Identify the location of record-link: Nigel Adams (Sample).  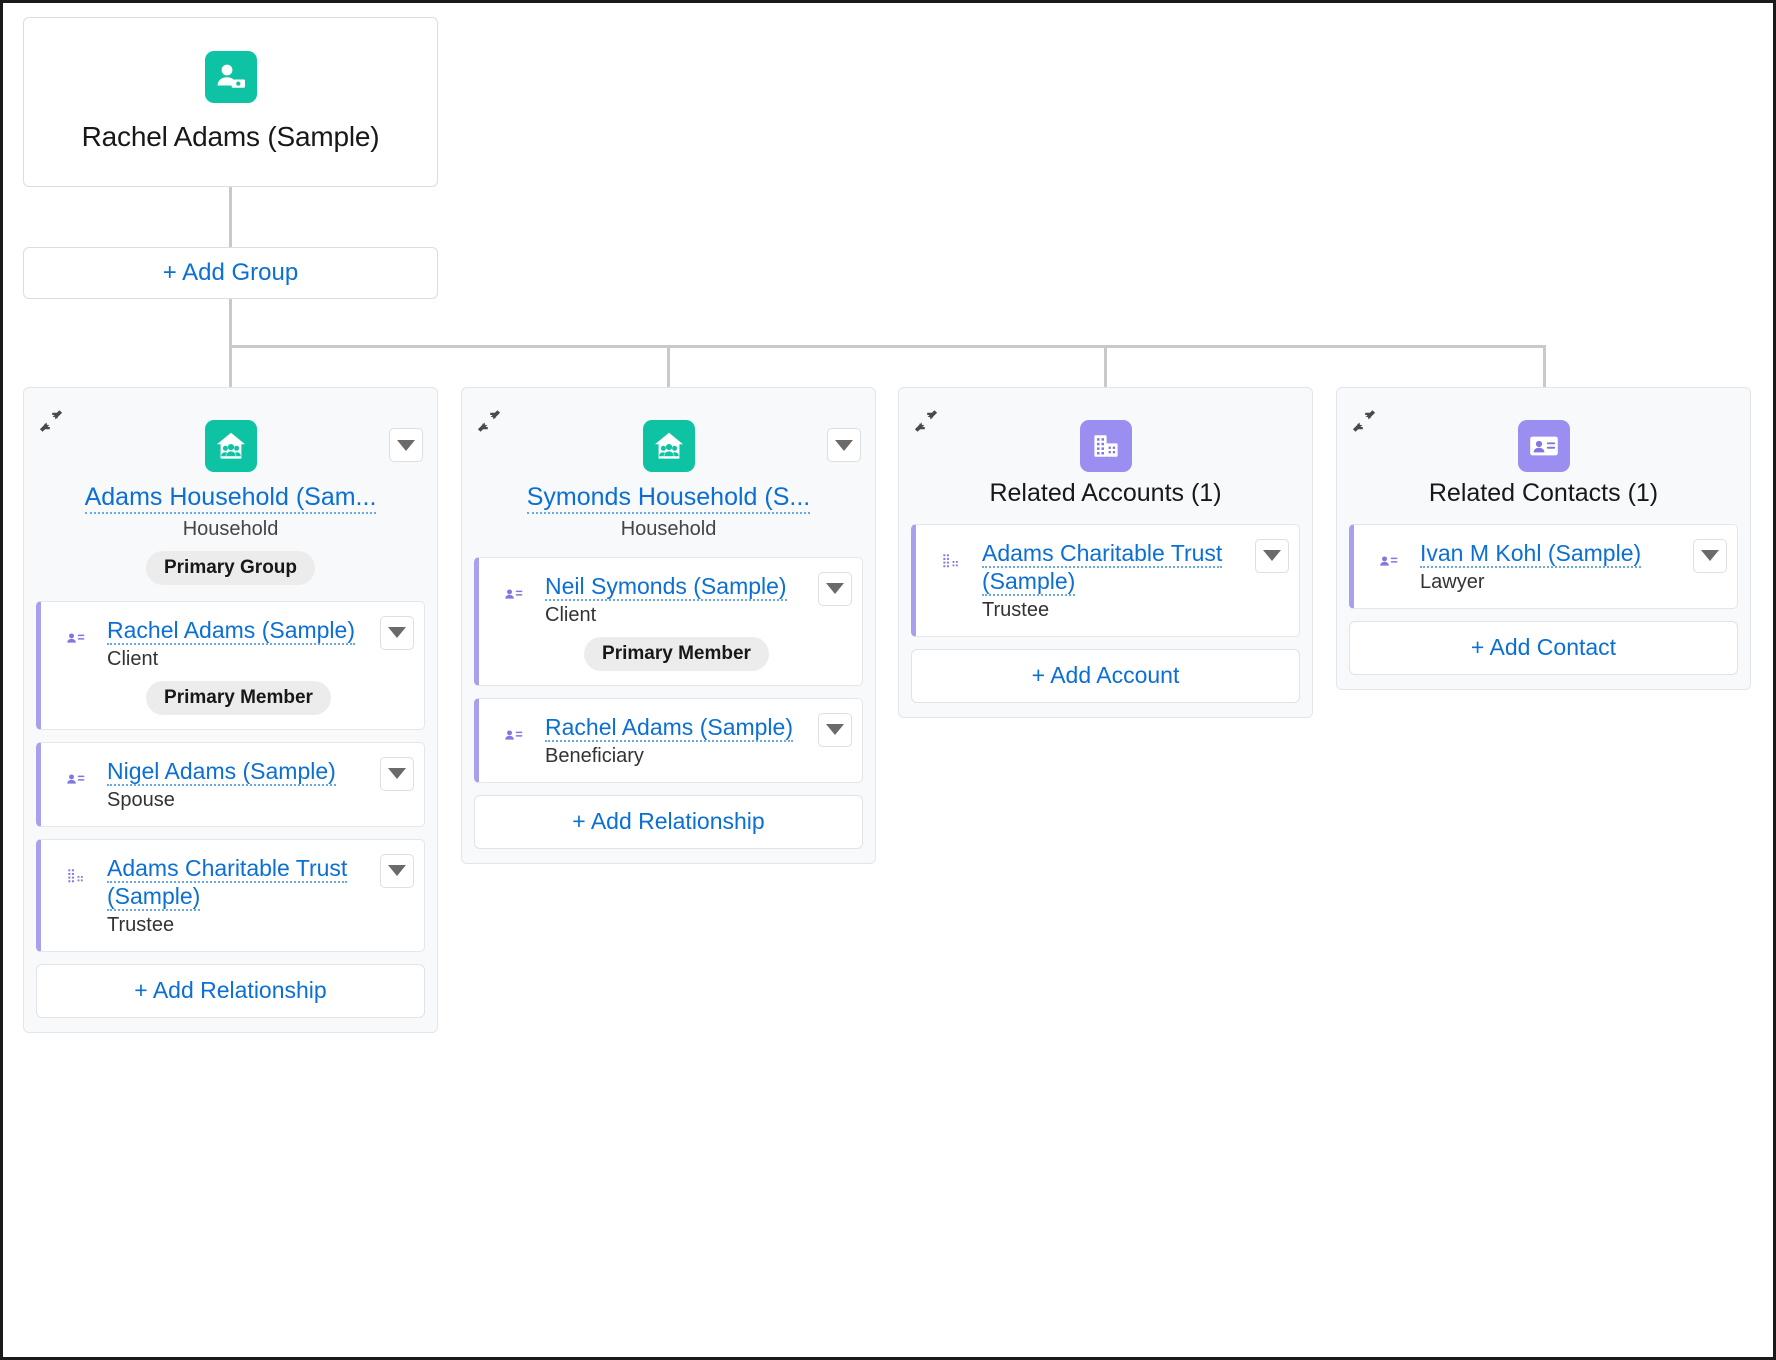
(221, 771).